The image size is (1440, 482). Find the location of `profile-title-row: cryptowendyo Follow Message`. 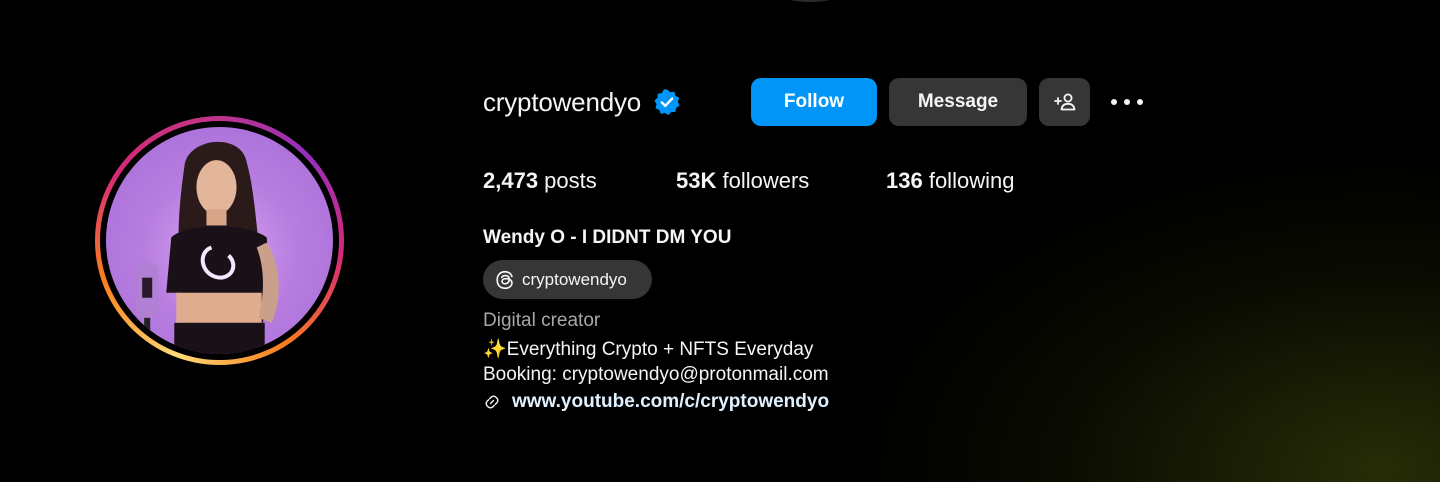

profile-title-row: cryptowendyo Follow Message is located at coordinates (813, 102).